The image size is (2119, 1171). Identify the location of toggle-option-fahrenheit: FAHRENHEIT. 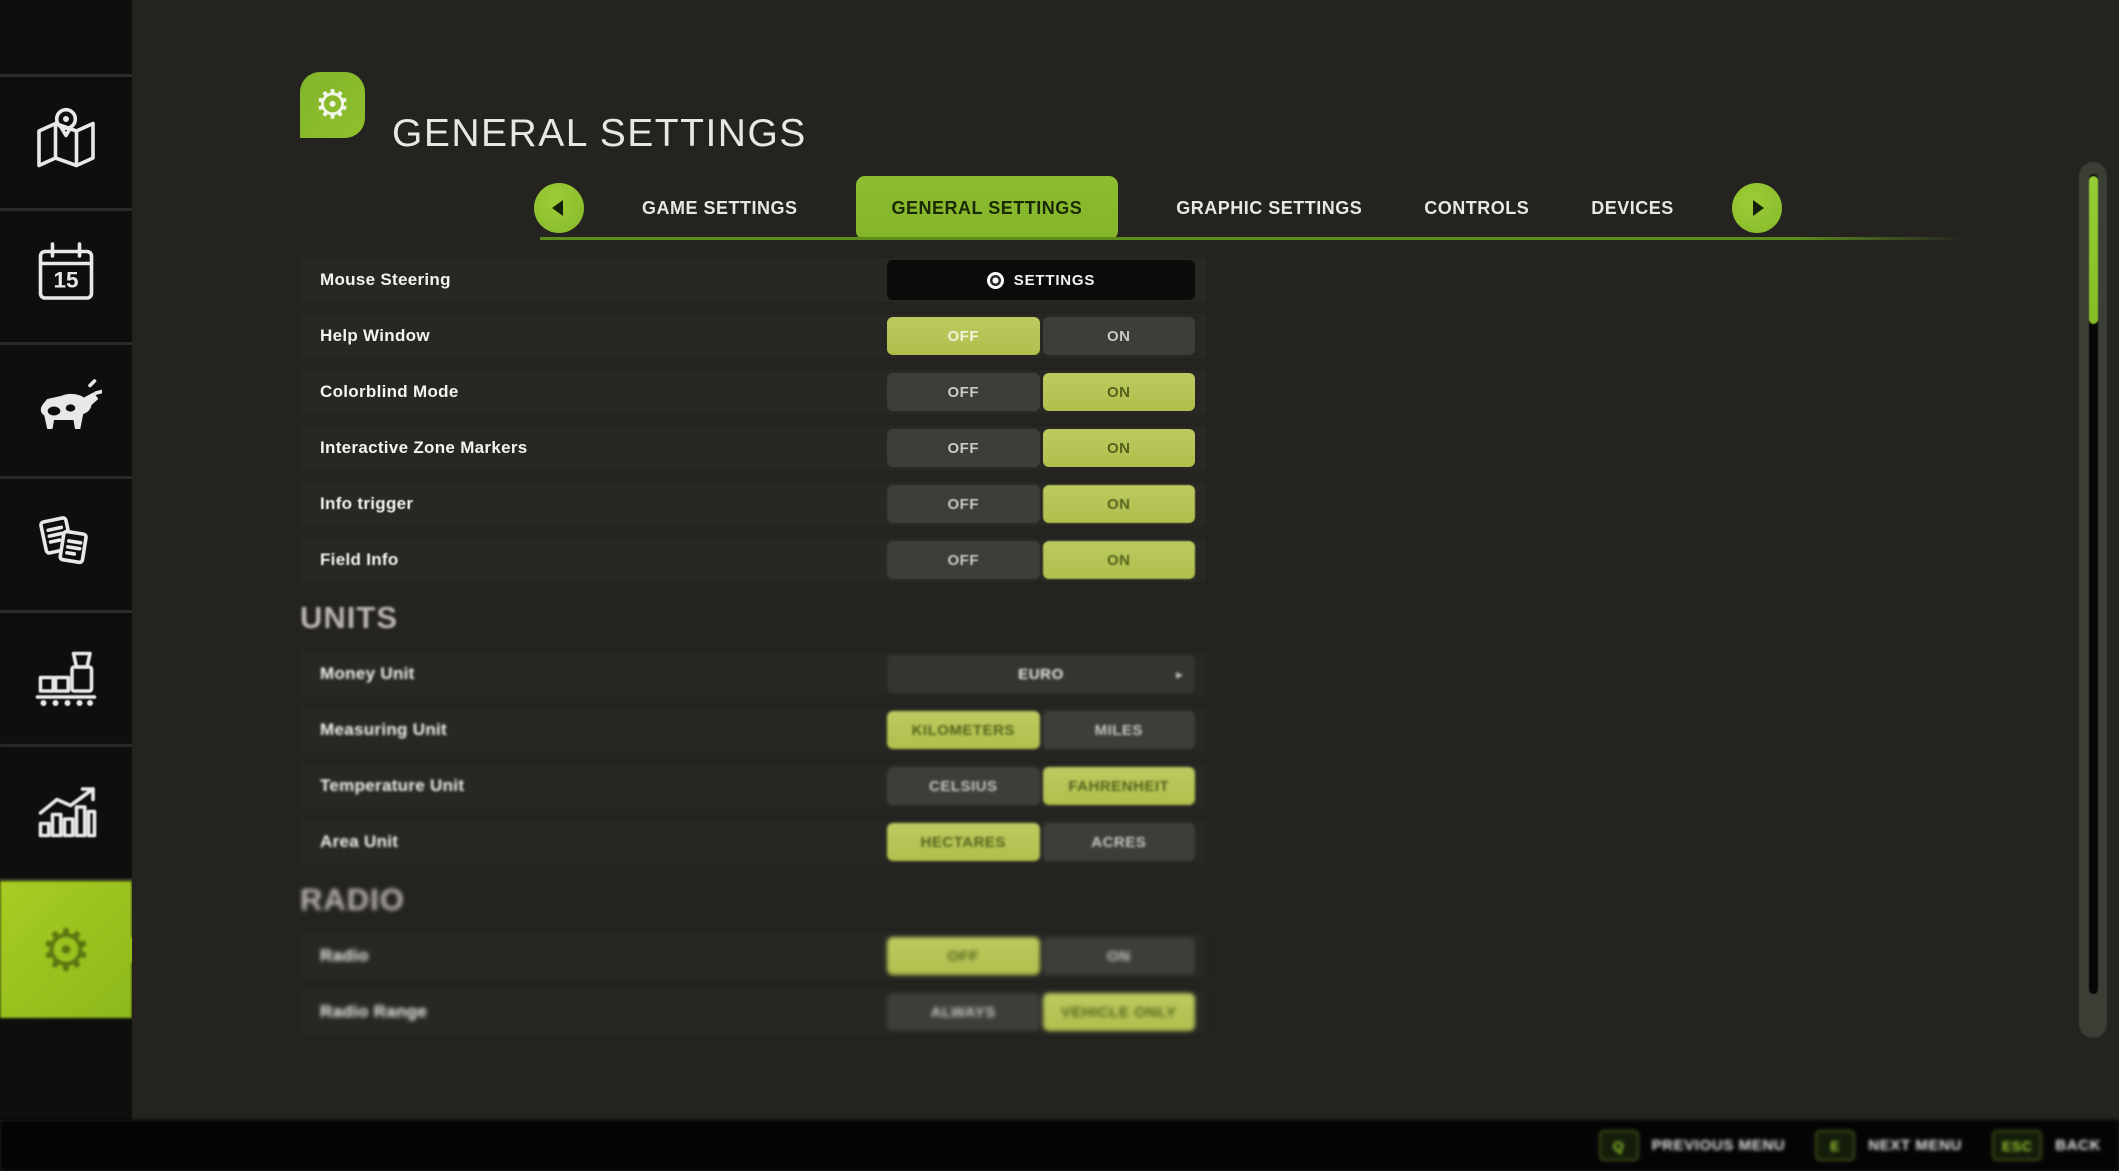
(1118, 786).